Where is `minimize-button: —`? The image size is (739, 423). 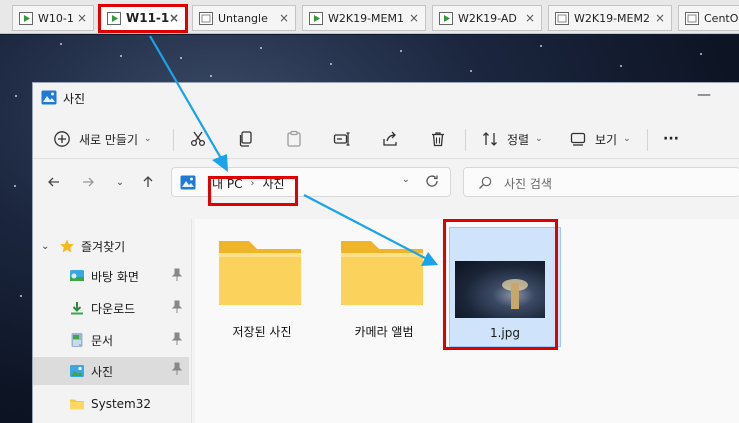
minimize-button: — is located at coordinates (704, 95).